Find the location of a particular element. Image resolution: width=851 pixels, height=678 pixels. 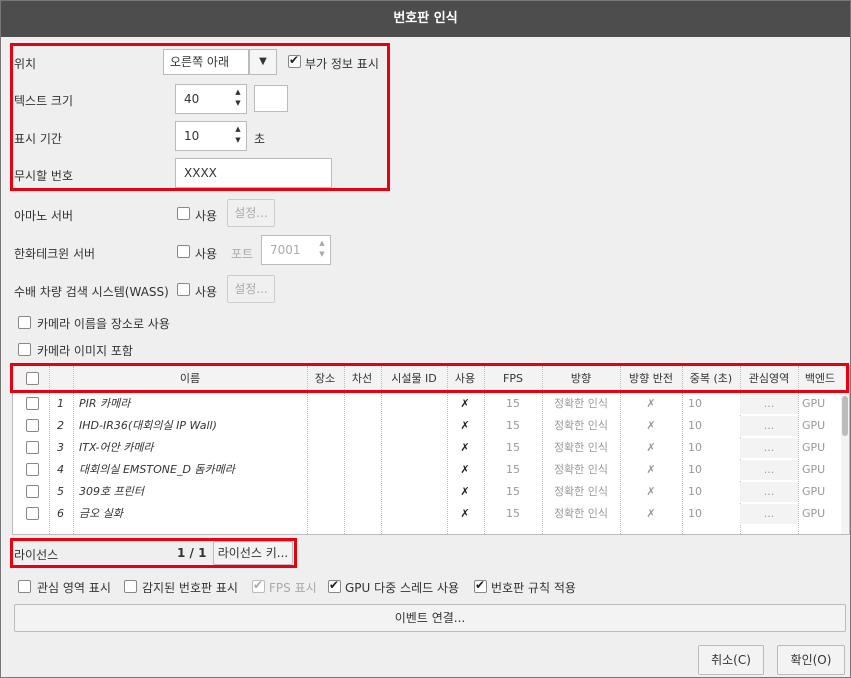

text-size-label: 텍스트 크기 is located at coordinates (44, 101).